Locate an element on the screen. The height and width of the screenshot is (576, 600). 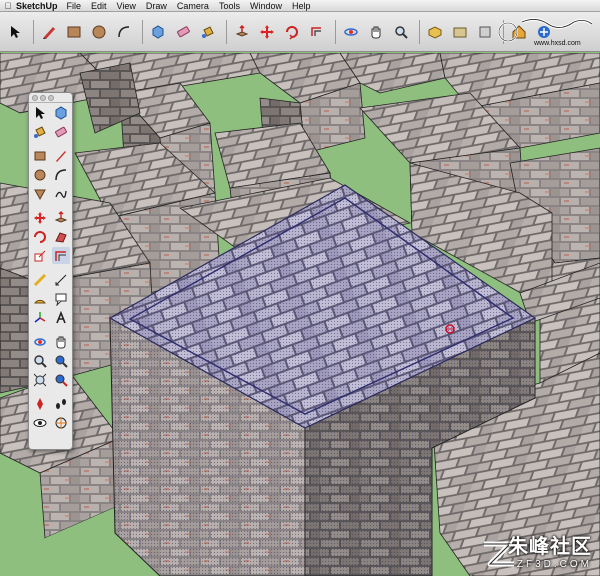
3d-text-icon is located at coordinates (61, 317).